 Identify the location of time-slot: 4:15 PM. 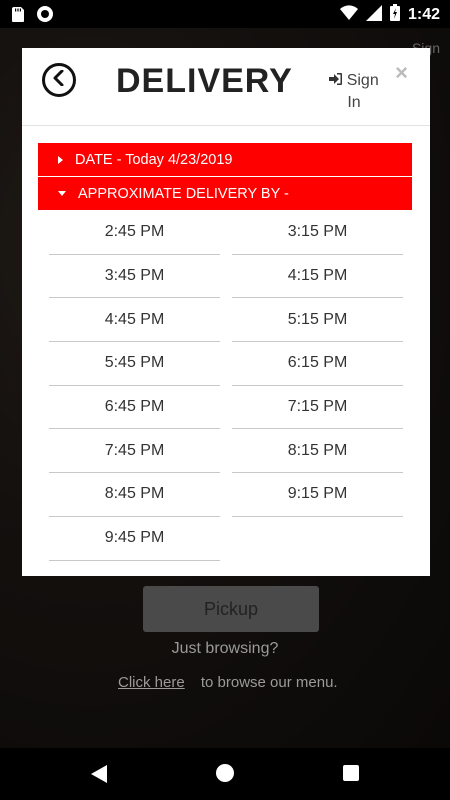
(317, 277).